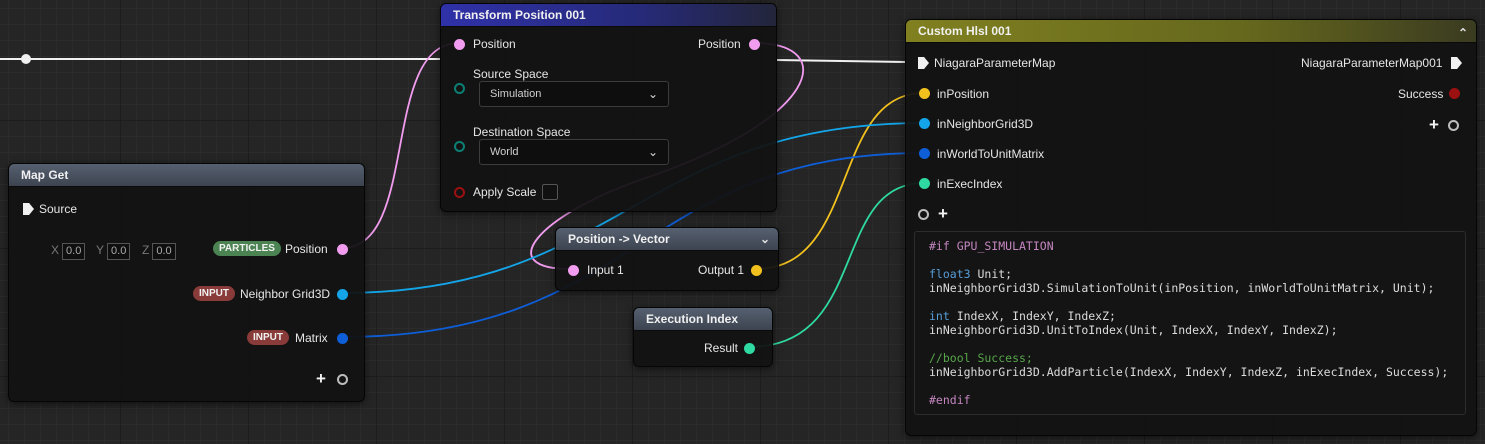 The image size is (1485, 444). What do you see at coordinates (268, 337) in the screenshot?
I see `input-badge-matrix: INPUT` at bounding box center [268, 337].